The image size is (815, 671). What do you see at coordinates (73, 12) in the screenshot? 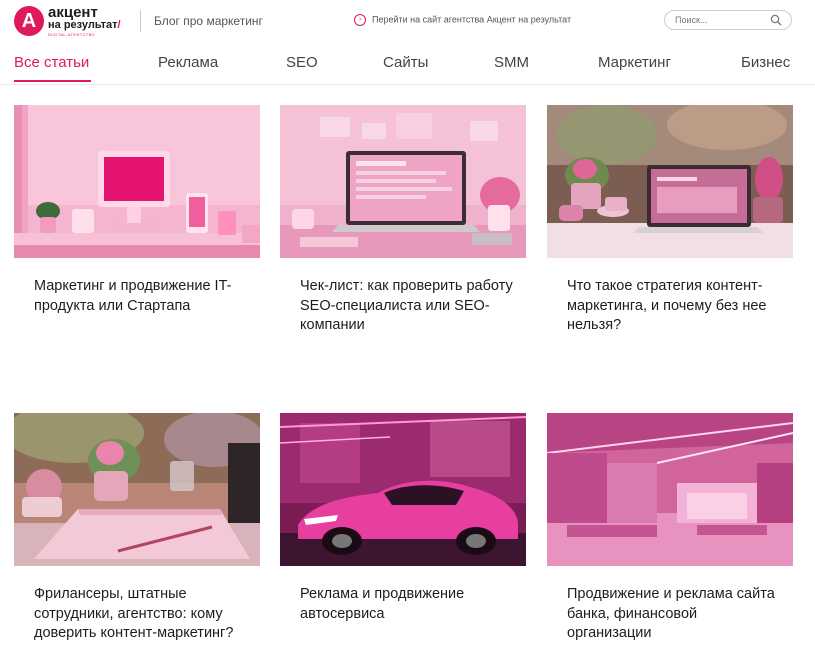
I see `logo-text-line1: акцент` at bounding box center [73, 12].